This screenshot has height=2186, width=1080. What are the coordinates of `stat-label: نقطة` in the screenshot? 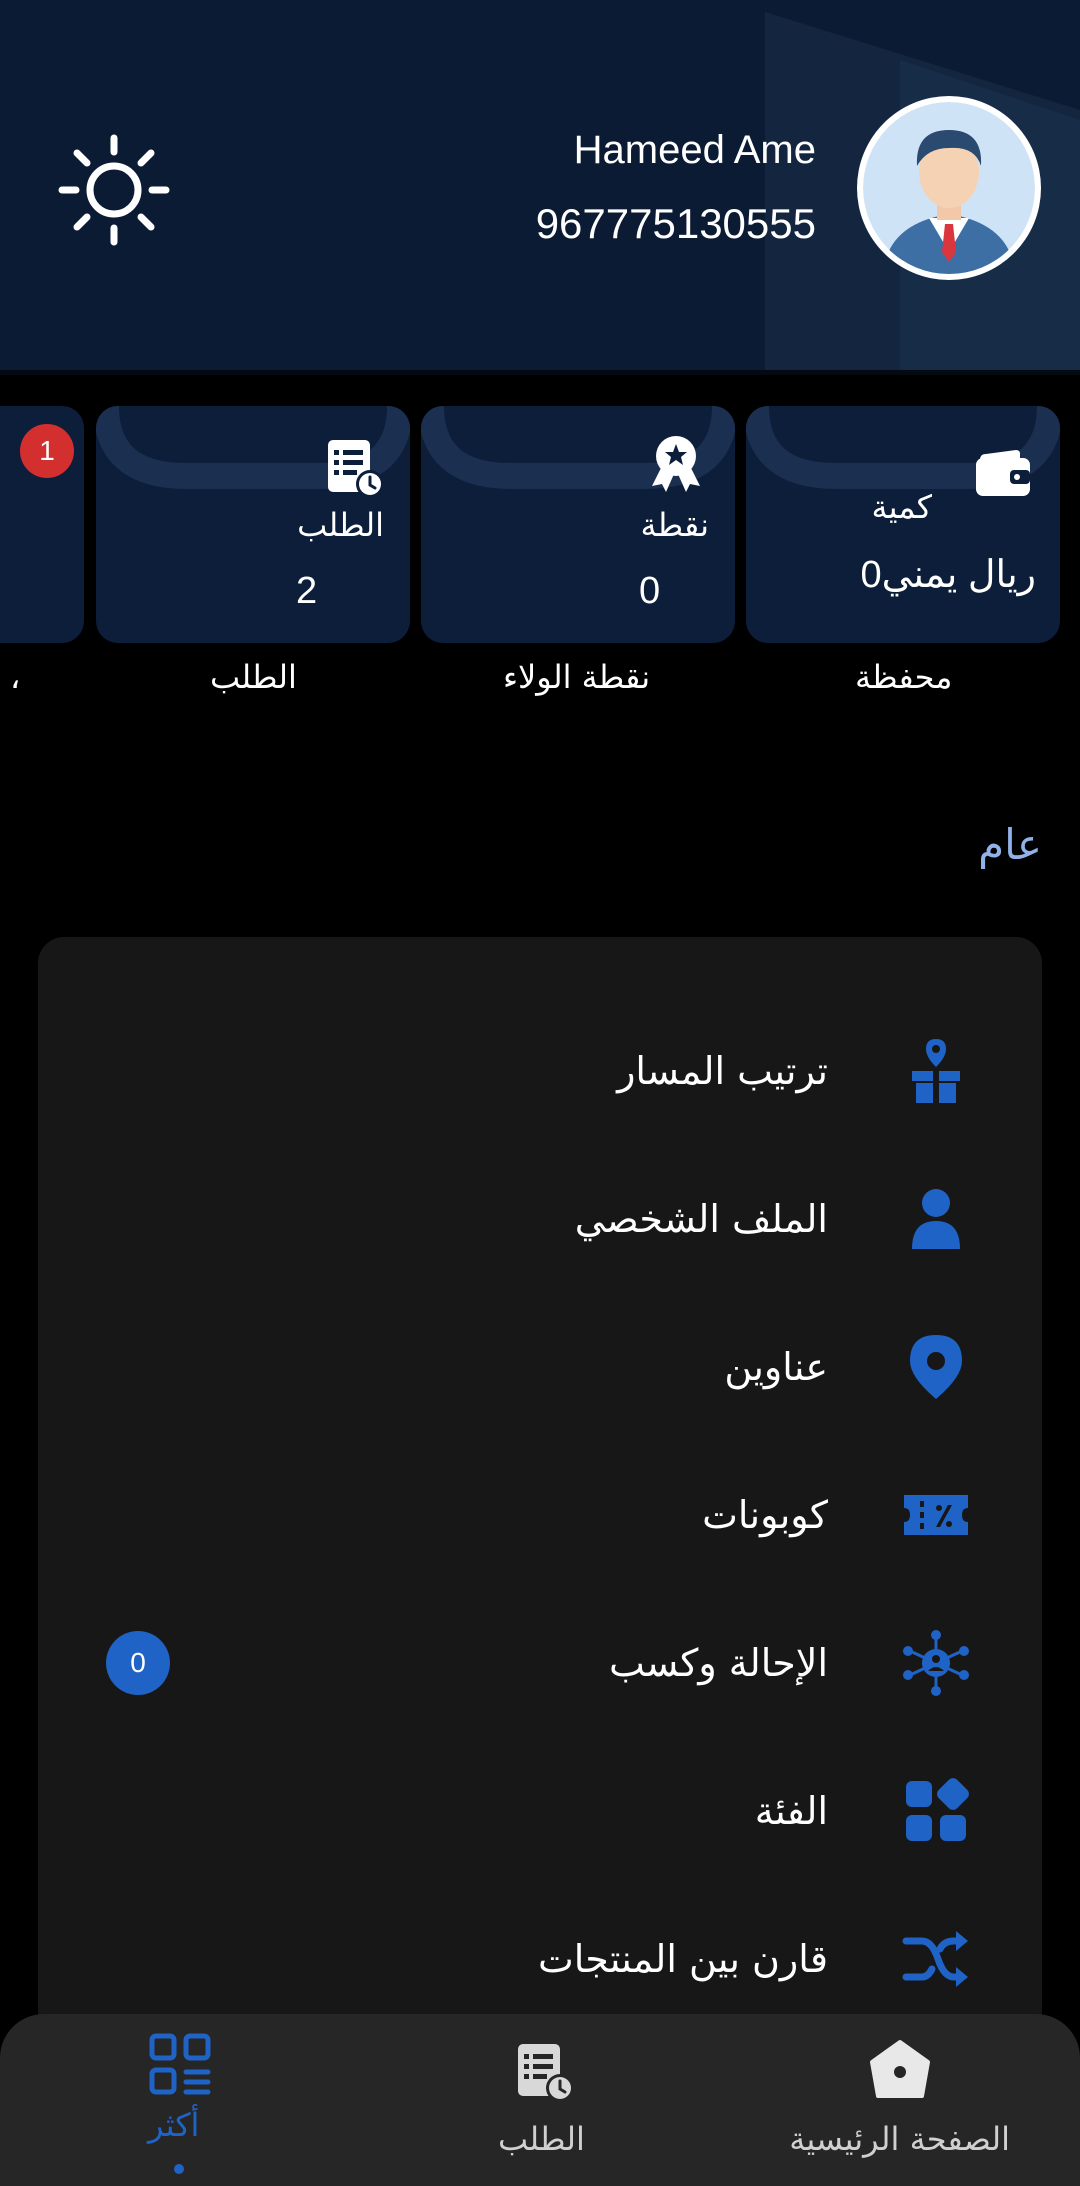 It's located at (675, 525).